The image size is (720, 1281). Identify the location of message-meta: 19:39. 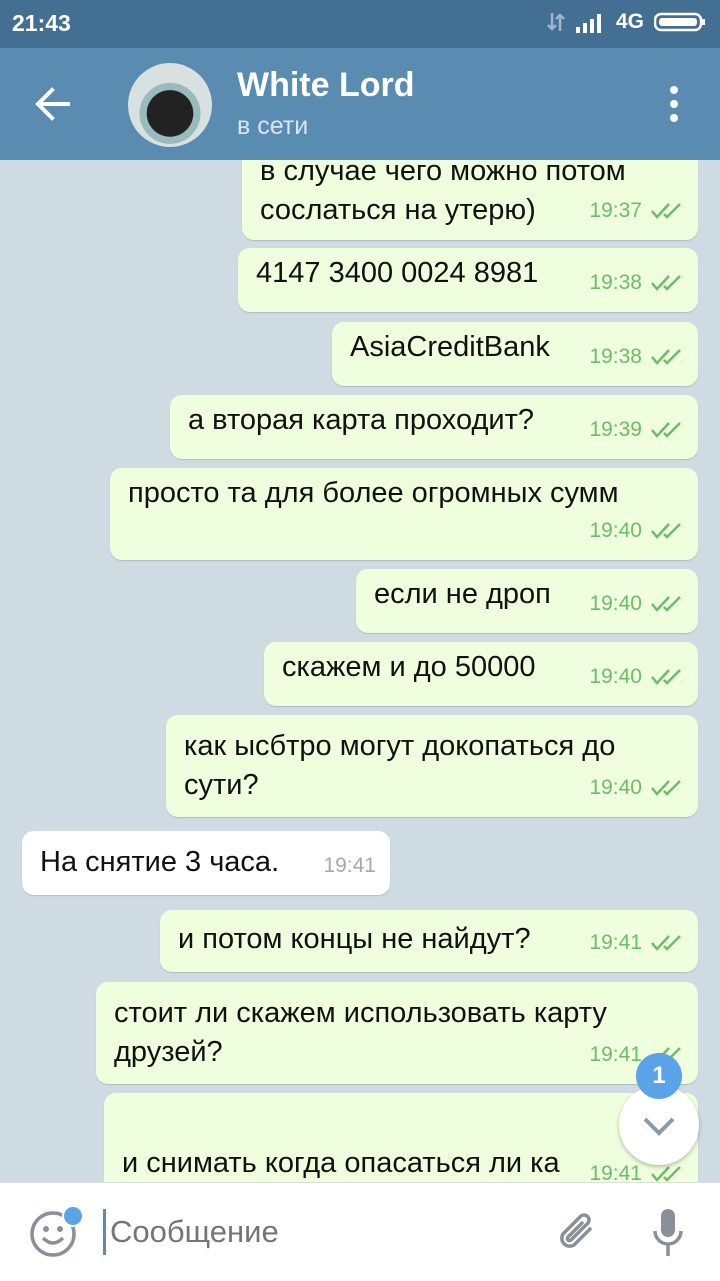
(636, 429).